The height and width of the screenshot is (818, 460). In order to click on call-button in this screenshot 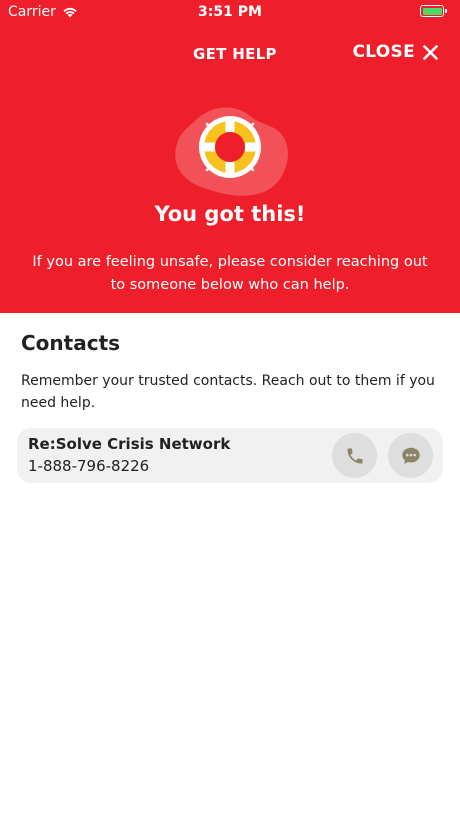, I will do `click(354, 455)`.